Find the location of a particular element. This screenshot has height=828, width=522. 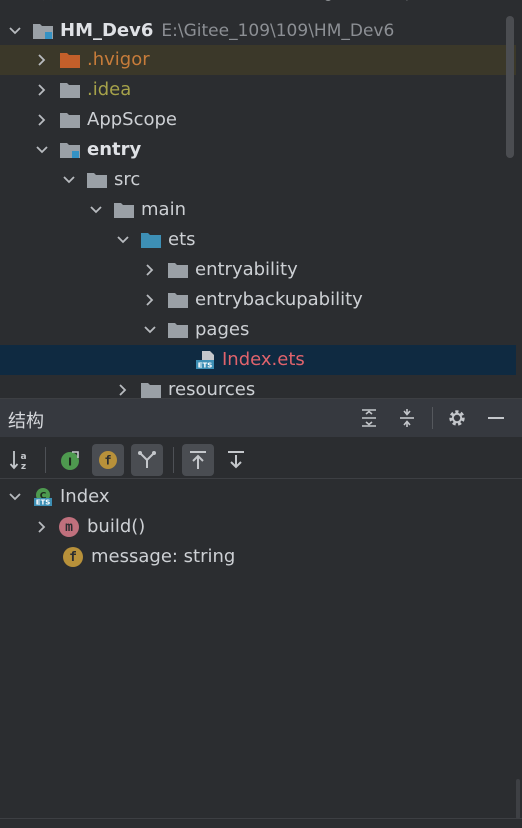

structure-bottom-bar is located at coordinates (261, 823).